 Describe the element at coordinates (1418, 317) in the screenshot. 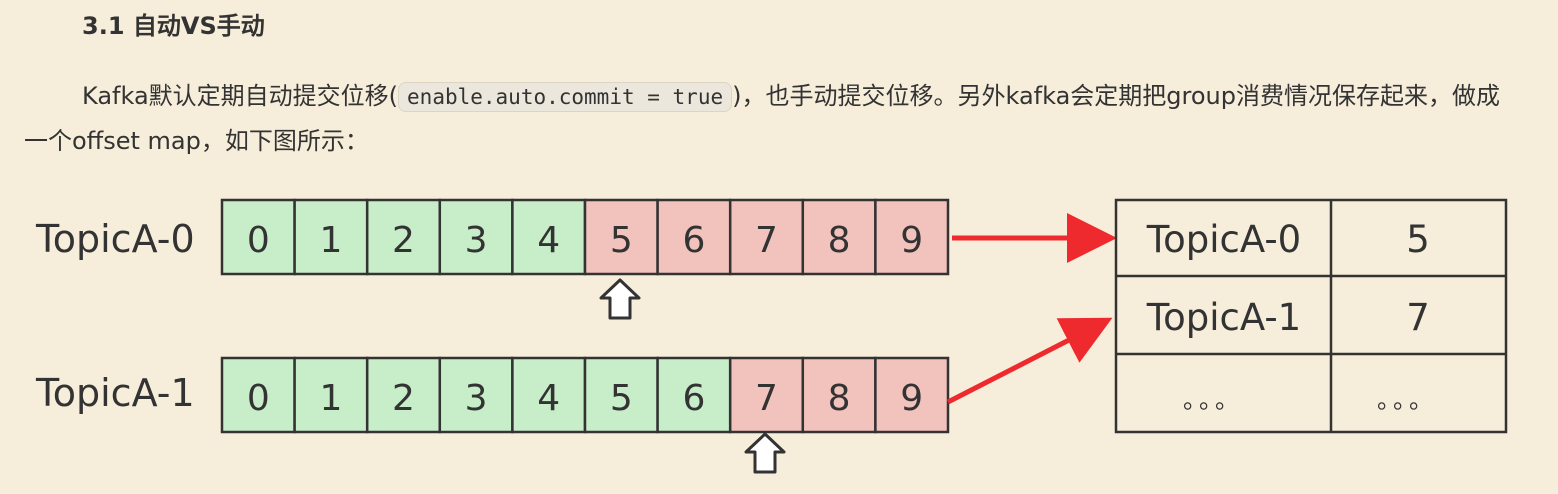

I see `map-offset-cell: 7` at that location.